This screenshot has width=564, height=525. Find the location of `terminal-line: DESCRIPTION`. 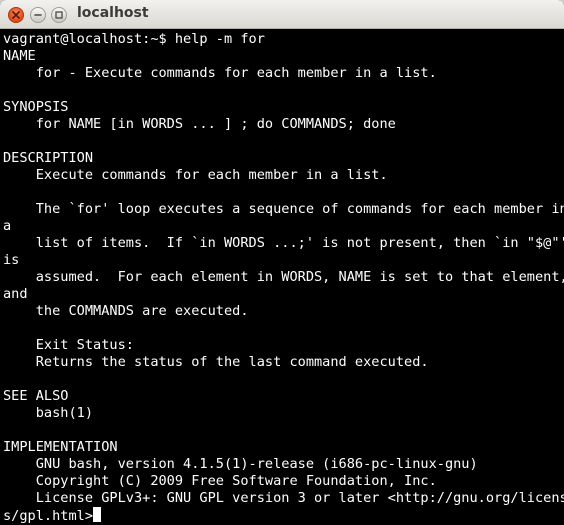

terminal-line: DESCRIPTION is located at coordinates (48, 158).